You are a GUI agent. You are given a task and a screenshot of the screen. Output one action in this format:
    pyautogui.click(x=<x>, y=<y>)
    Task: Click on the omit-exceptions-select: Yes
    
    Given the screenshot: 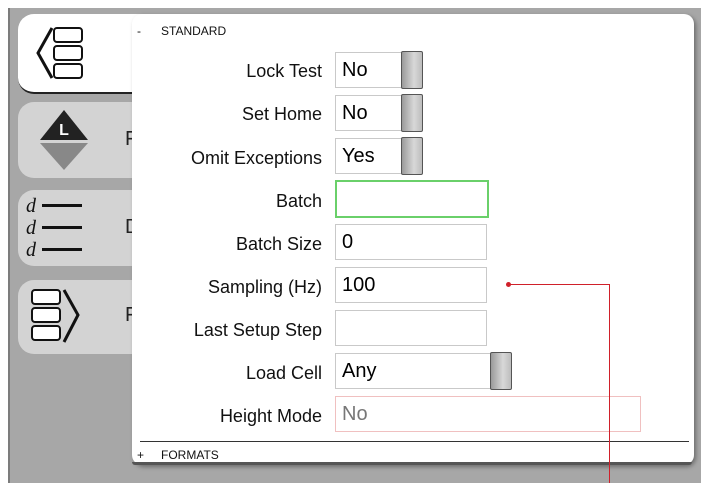 What is the action you would take?
    pyautogui.click(x=369, y=156)
    